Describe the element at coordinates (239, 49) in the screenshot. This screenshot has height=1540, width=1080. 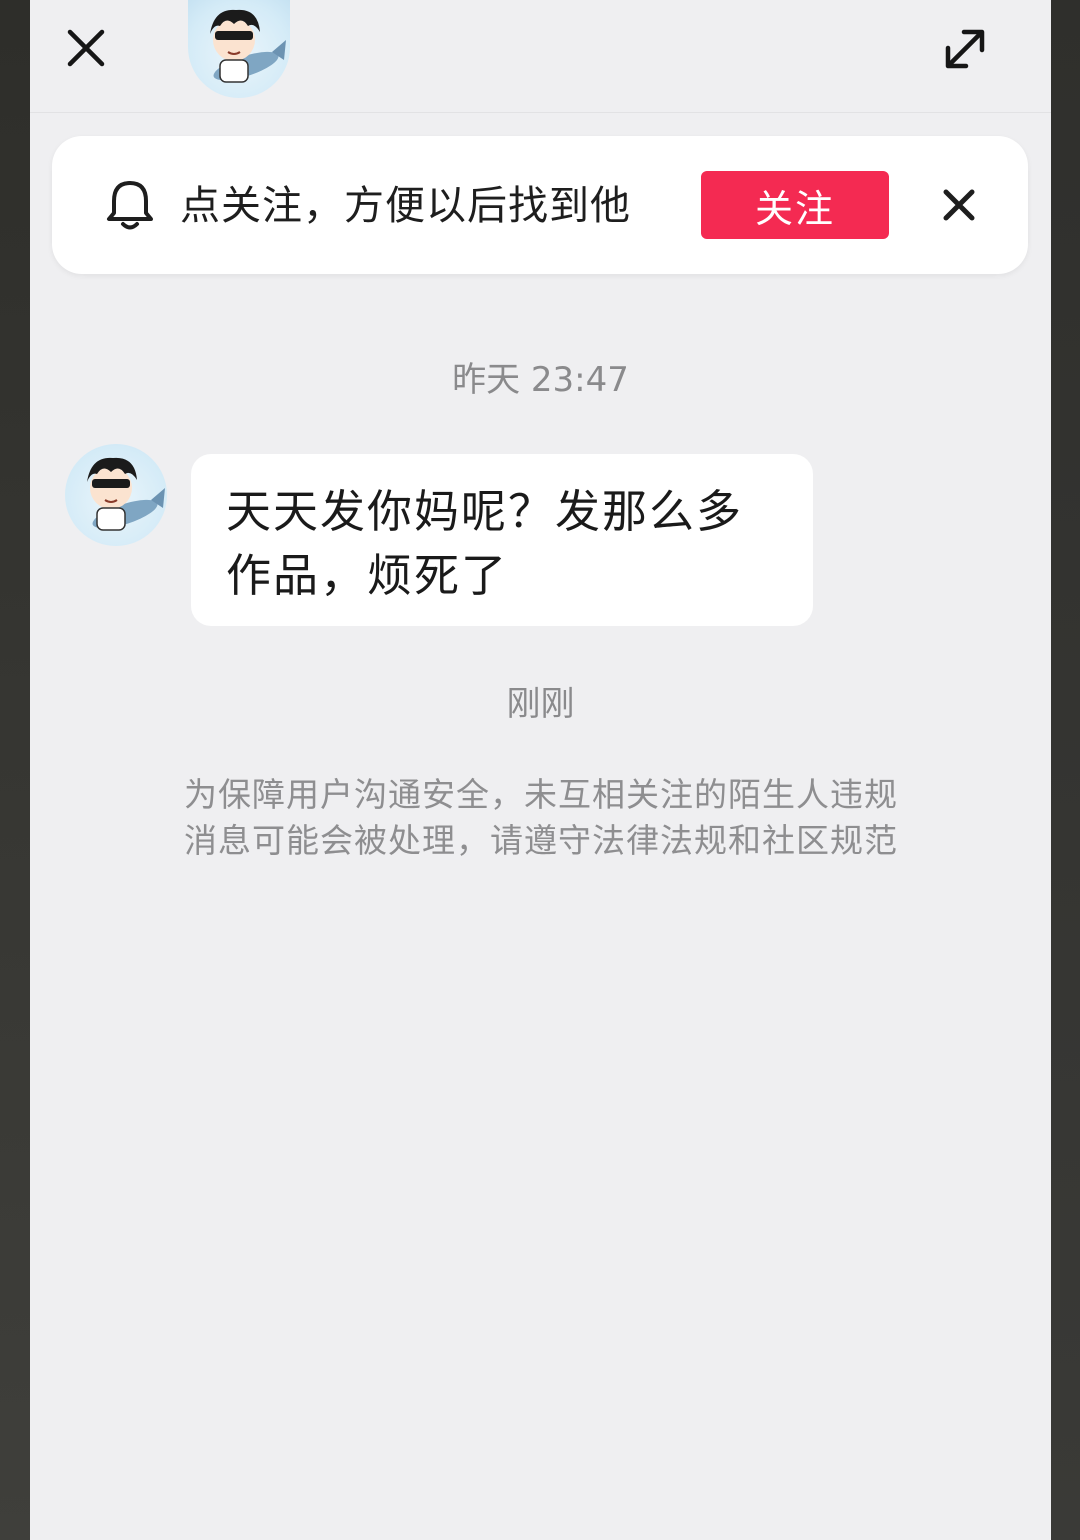
I see `avatar` at that location.